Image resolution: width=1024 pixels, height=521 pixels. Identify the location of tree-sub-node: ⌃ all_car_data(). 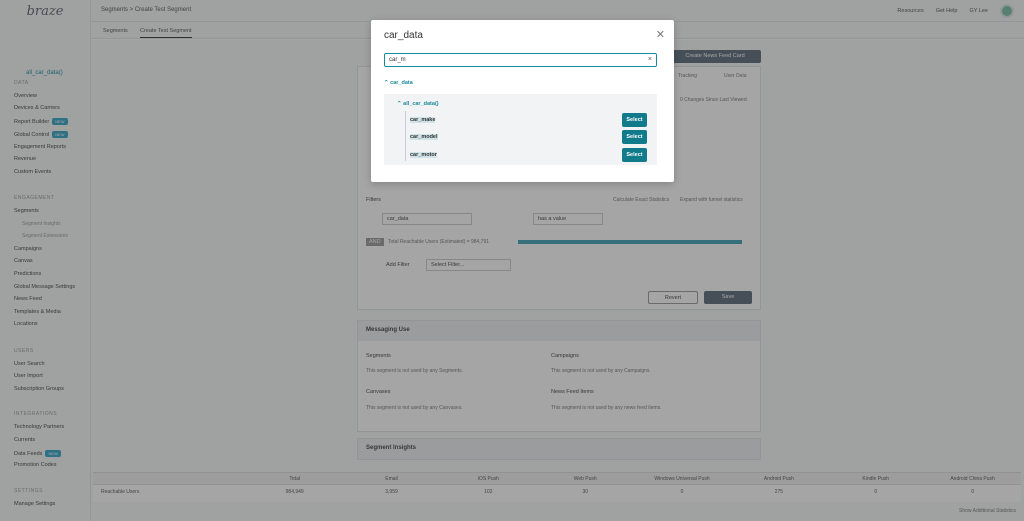
(418, 104).